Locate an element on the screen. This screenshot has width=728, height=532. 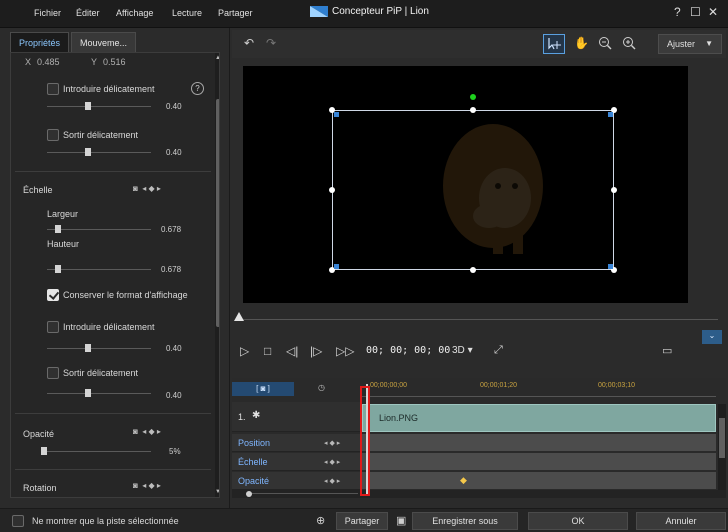
scale-fade-out-thumb is located at coordinates (88, 393).